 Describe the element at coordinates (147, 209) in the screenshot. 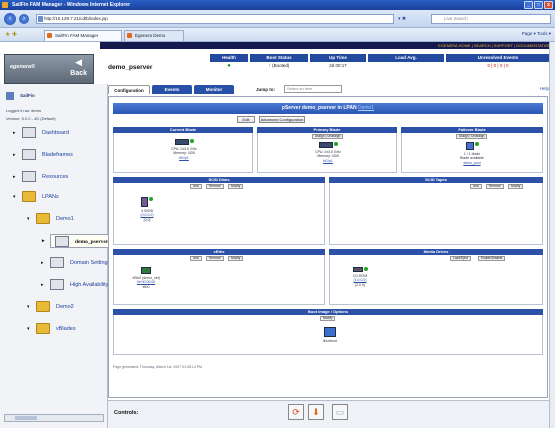

I see `scsi-disk-item: 4.00GB (0,0,0,0) [0,0]` at that location.